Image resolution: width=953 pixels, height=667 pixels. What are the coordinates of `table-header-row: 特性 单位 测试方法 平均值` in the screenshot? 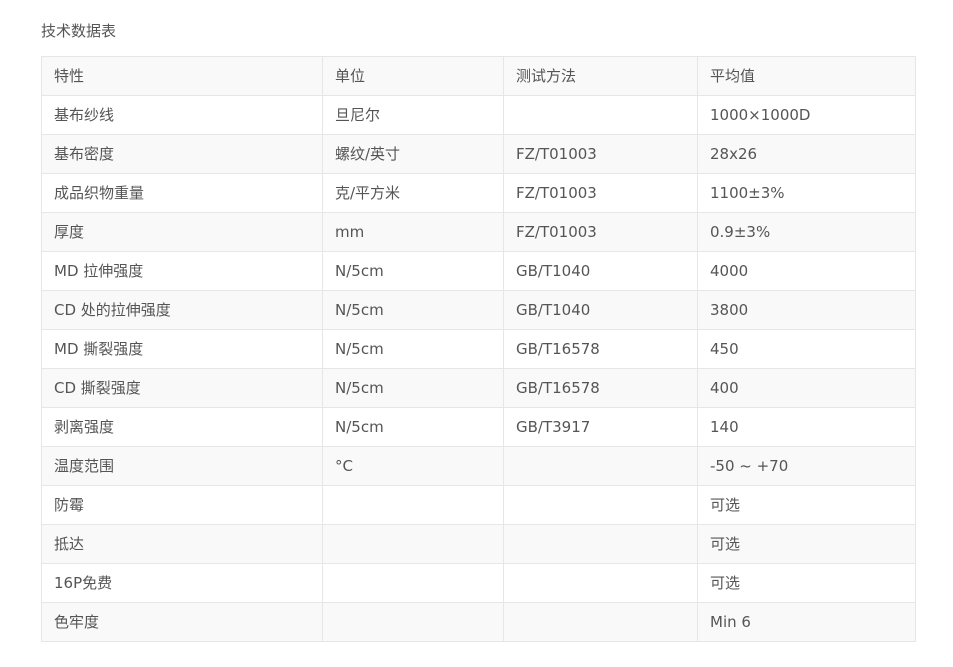 It's located at (478, 76).